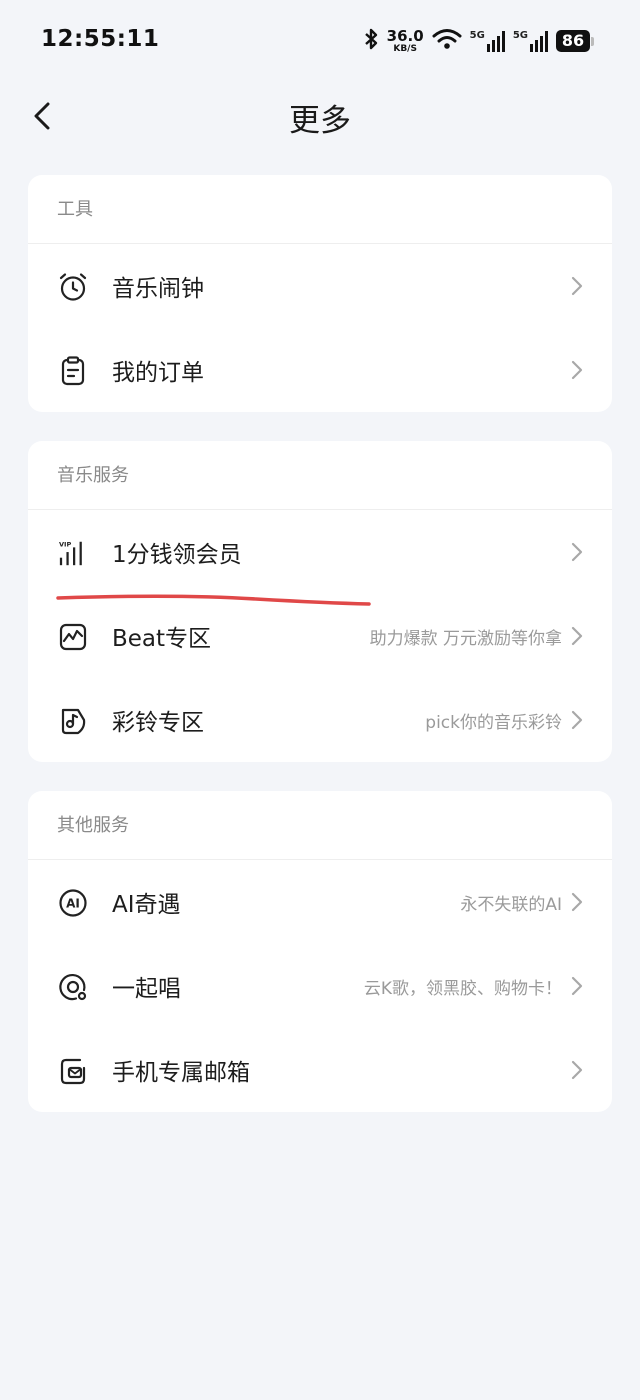 This screenshot has width=640, height=1400. I want to click on menu-item-phone-mailbox: 手机专属邮箱, so click(320, 1070).